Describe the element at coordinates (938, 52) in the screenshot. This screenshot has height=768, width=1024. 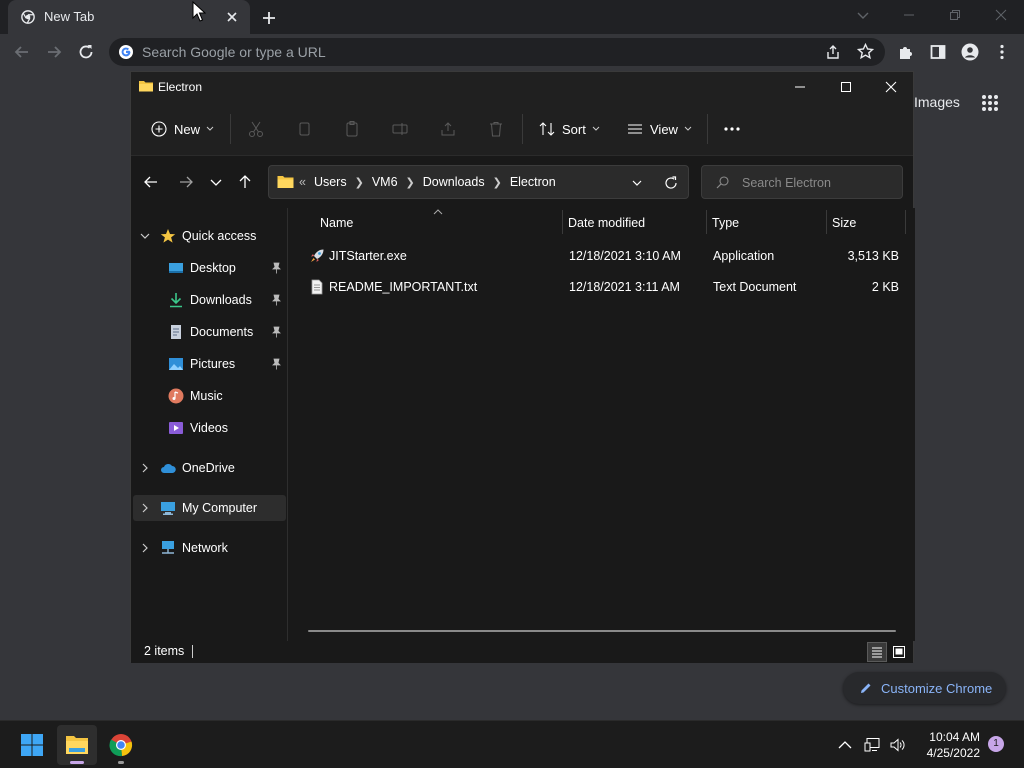
I see `side-panel-icon` at that location.